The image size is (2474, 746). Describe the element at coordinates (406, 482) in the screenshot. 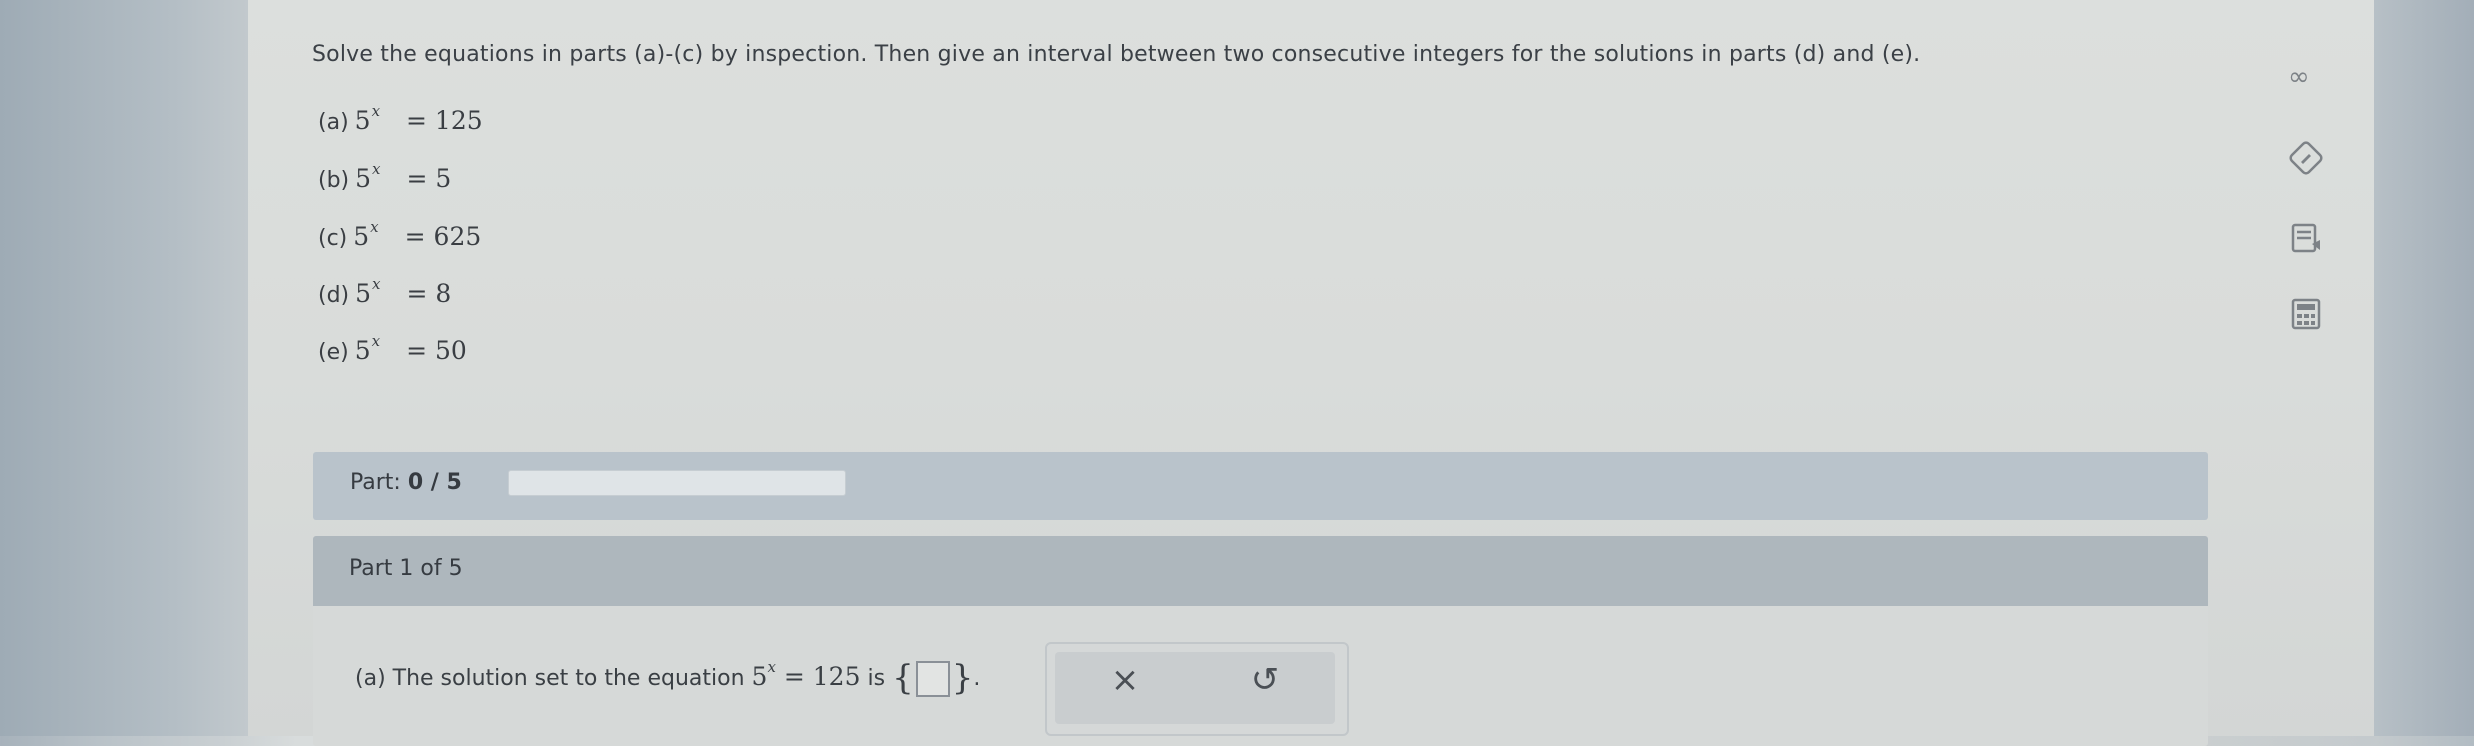

I see `part-progress-label: Part: 0 / 5` at that location.